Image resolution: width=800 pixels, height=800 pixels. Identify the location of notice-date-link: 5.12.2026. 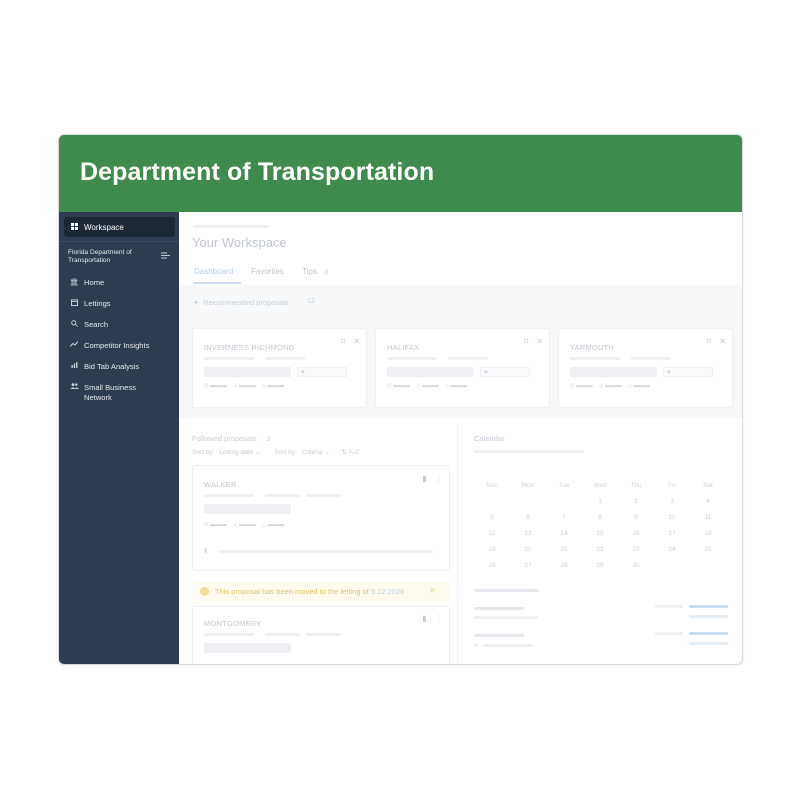
(387, 591).